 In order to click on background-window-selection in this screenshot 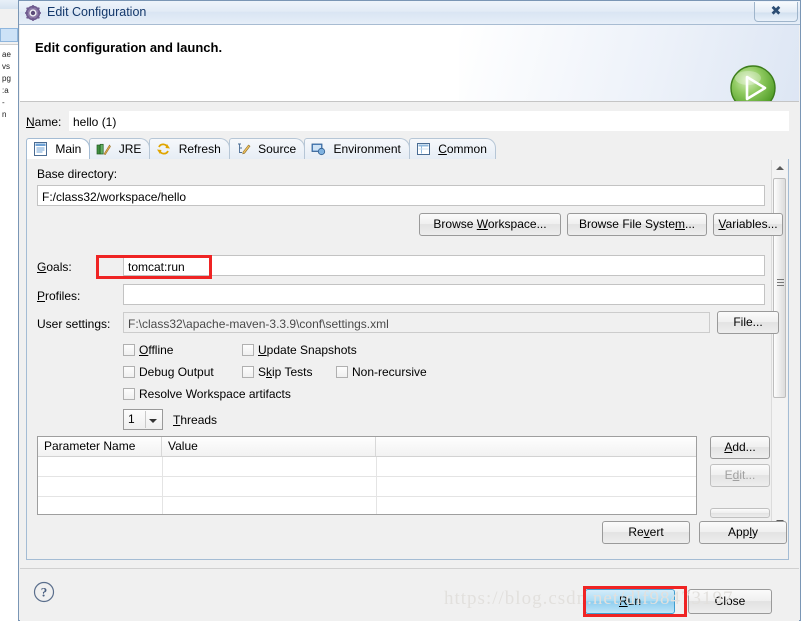, I will do `click(9, 35)`.